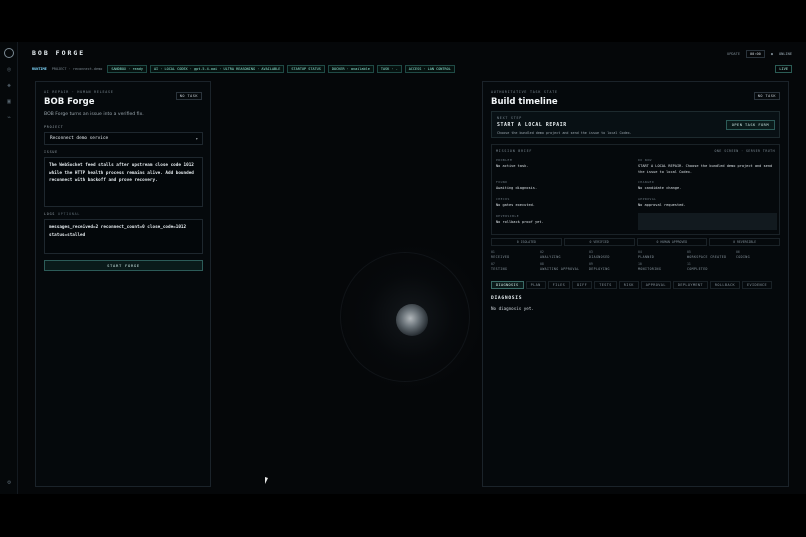  I want to click on tab-diagnosis: DIAGNOSIS, so click(507, 285).